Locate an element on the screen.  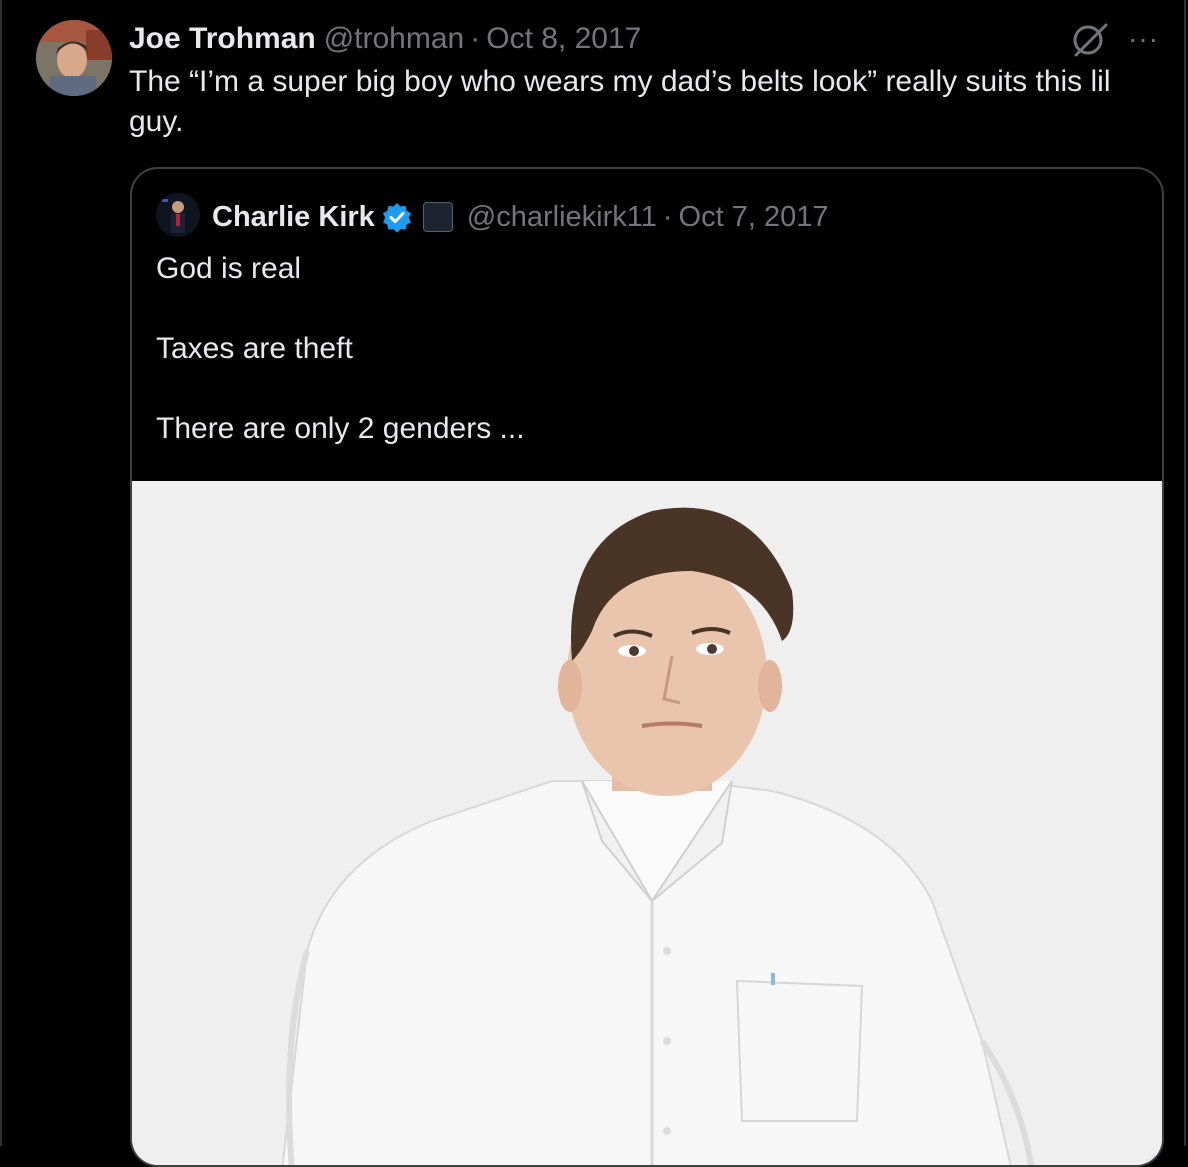
tweet-header: Joe Trohman @trohman · Oct 8, 2017 is located at coordinates (385, 39).